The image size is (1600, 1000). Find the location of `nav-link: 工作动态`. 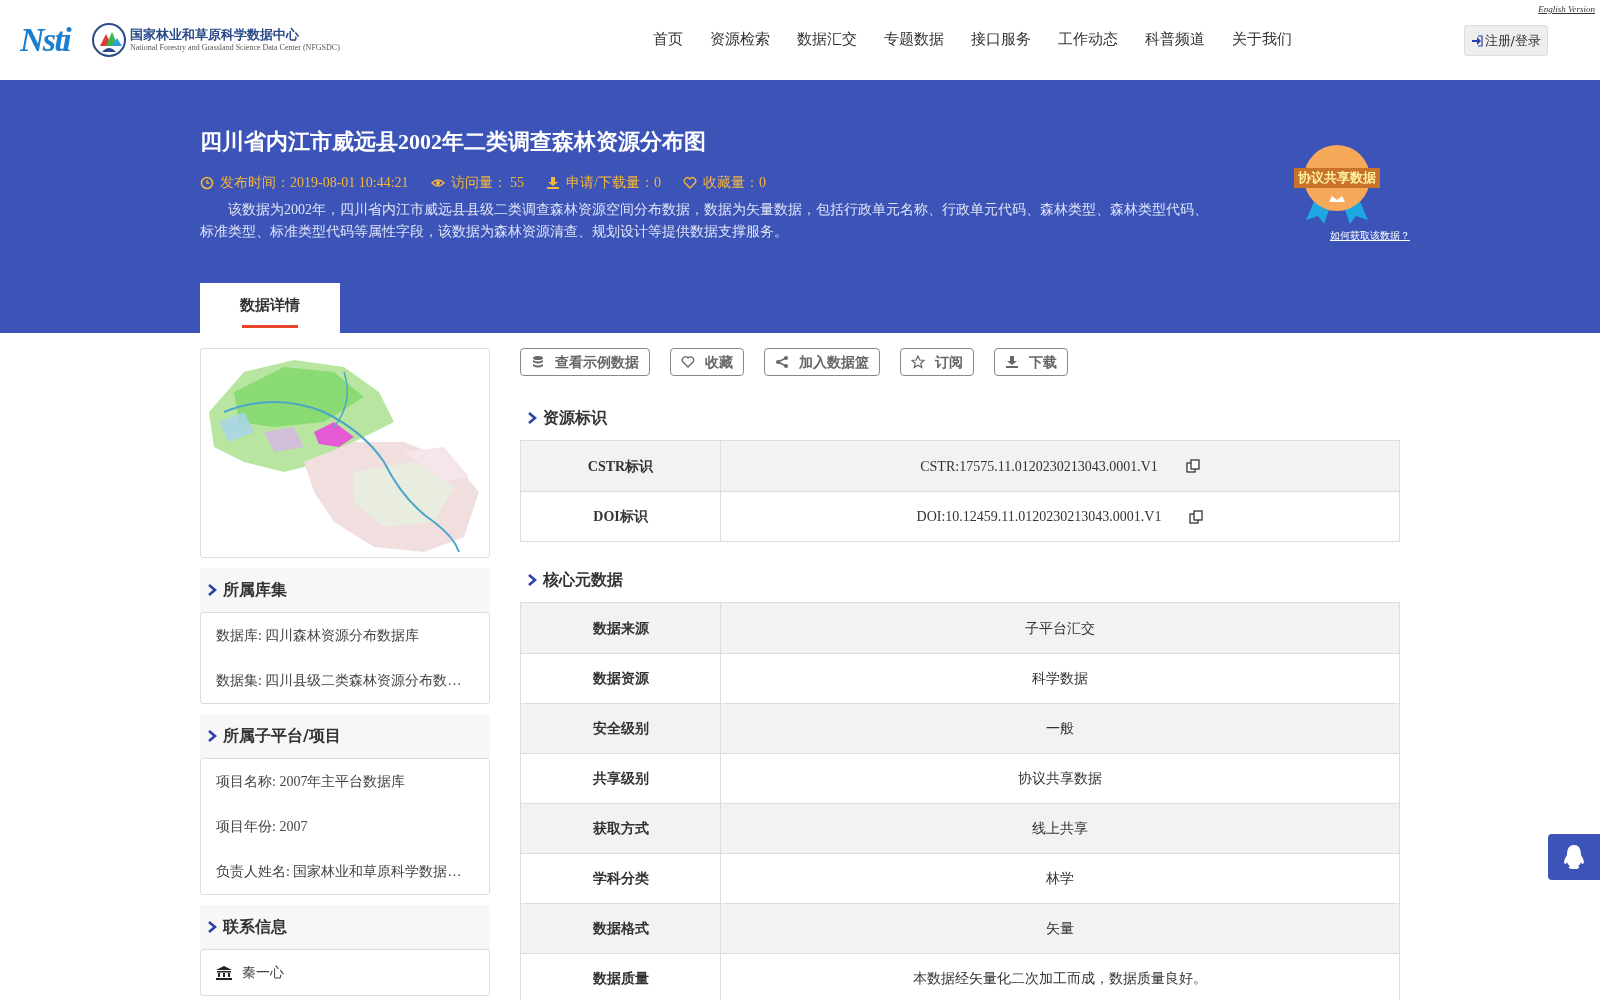

nav-link: 工作动态 is located at coordinates (1088, 39).